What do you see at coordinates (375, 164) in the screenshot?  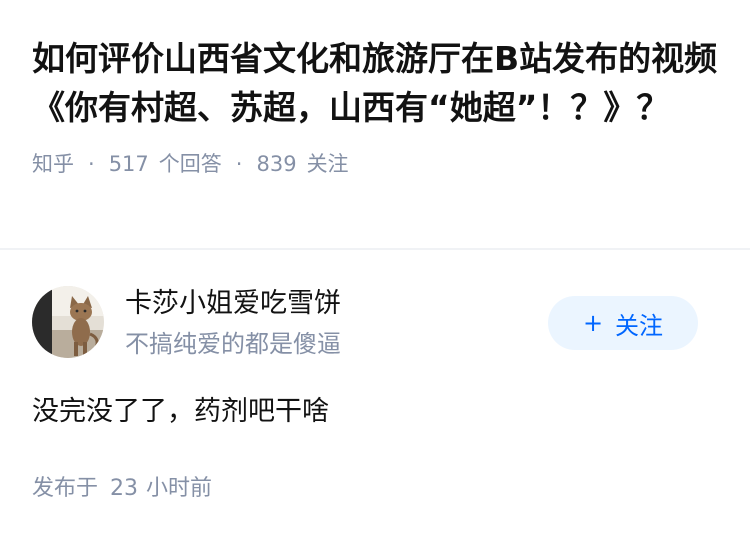 I see `question-meta: 知乎 · 517 个回答 · 839 关注` at bounding box center [375, 164].